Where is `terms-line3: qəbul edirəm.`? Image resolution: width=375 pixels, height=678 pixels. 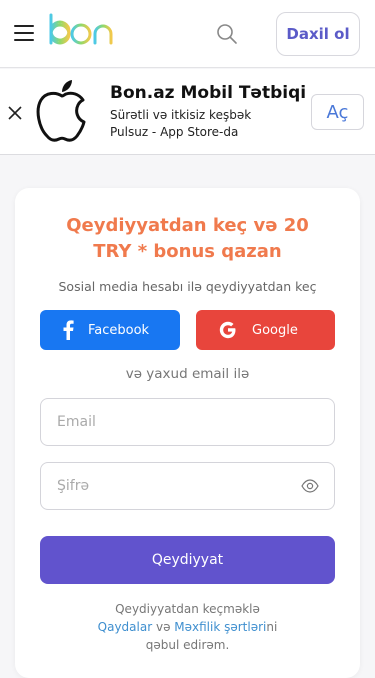 terms-line3: qəbul edirəm. is located at coordinates (187, 645).